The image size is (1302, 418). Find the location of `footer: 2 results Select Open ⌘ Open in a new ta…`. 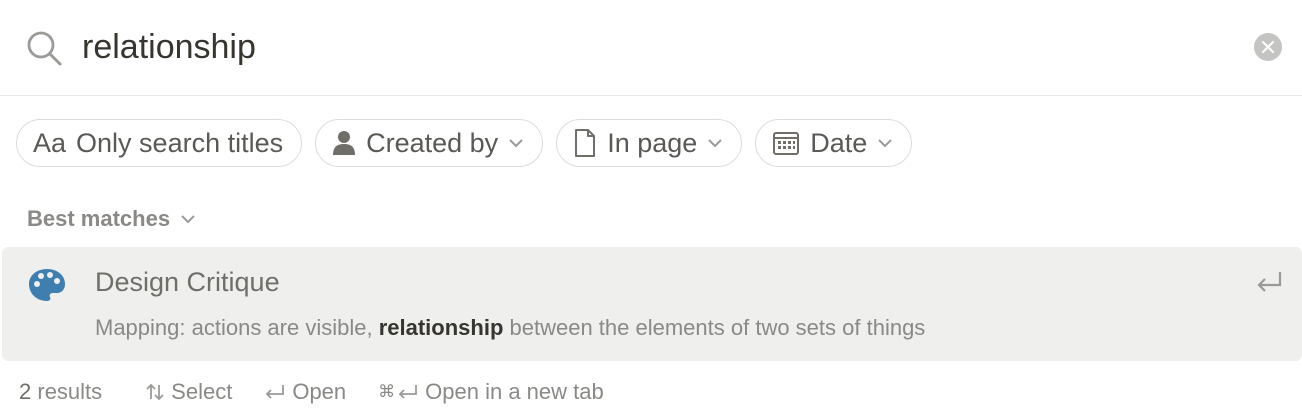

footer: 2 results Select Open ⌘ Open in a new ta… is located at coordinates (651, 392).